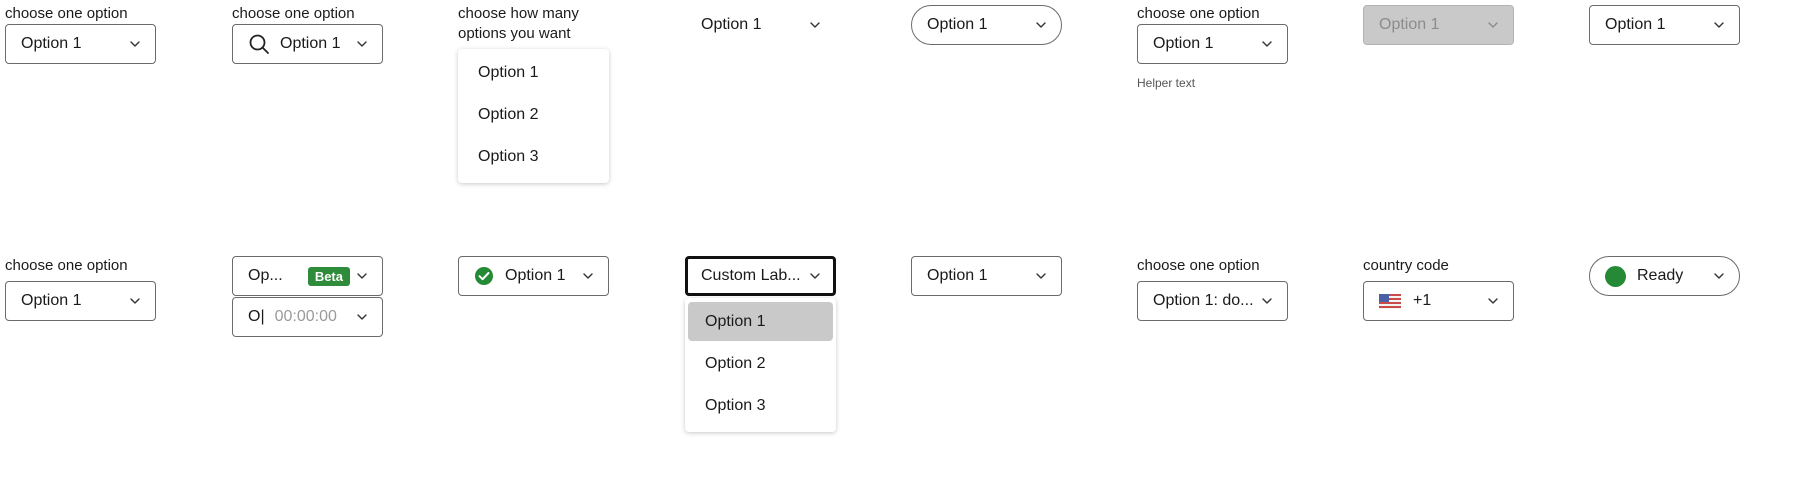 This screenshot has height=500, width=1800. I want to click on status-select: Ready, so click(1664, 276).